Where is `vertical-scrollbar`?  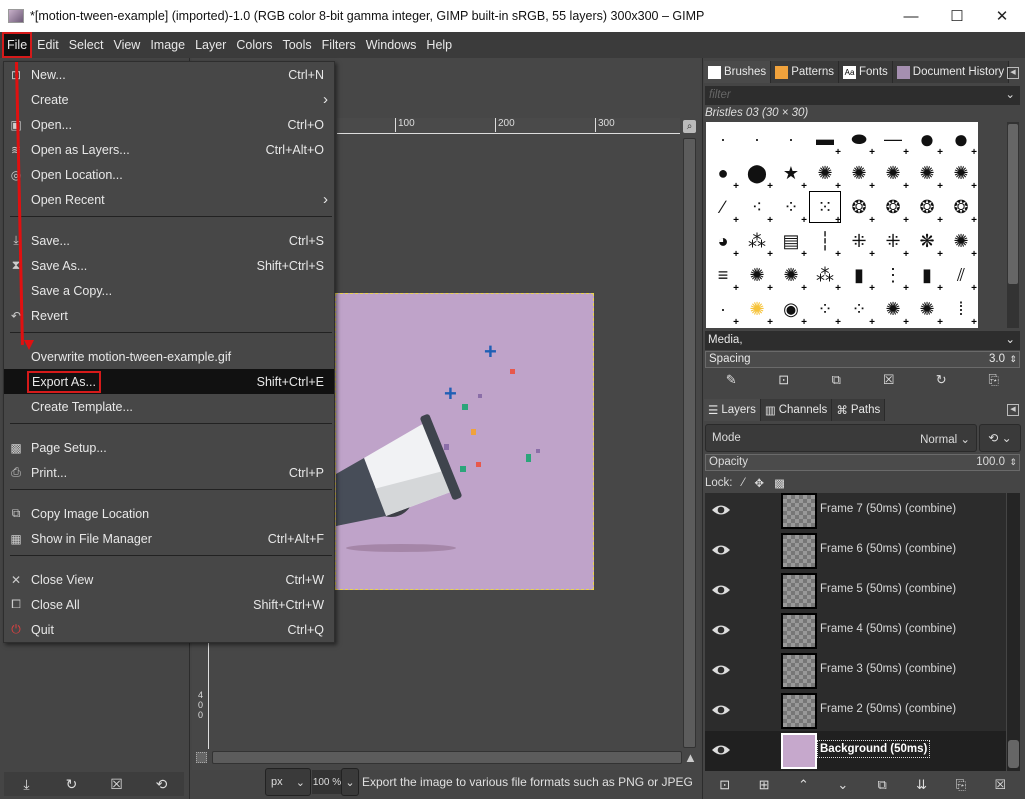 vertical-scrollbar is located at coordinates (689, 443).